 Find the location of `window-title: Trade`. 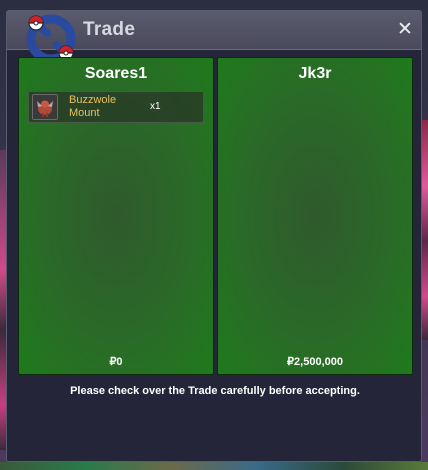

window-title: Trade is located at coordinates (109, 29).